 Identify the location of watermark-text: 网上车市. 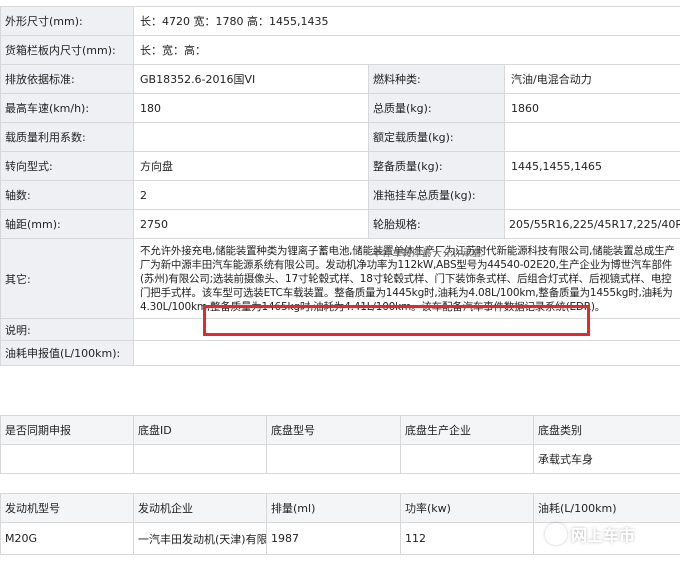
(603, 535).